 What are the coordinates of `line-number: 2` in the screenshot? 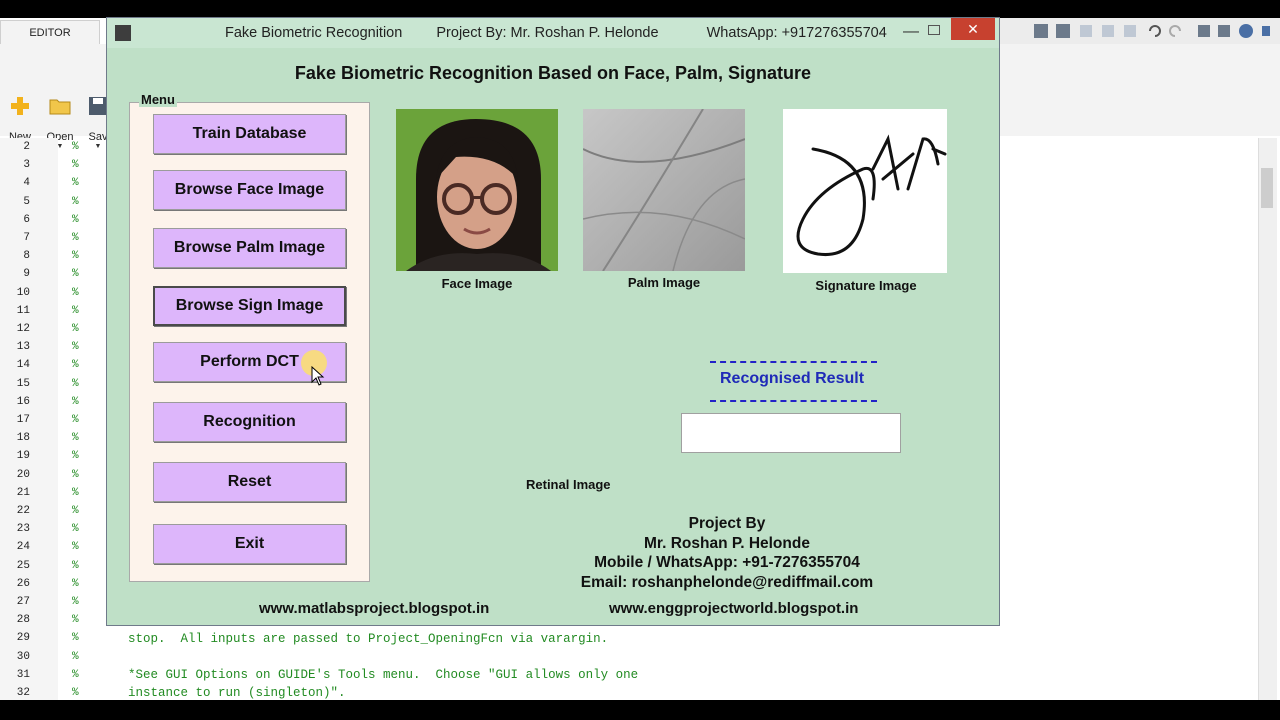 It's located at (26, 147).